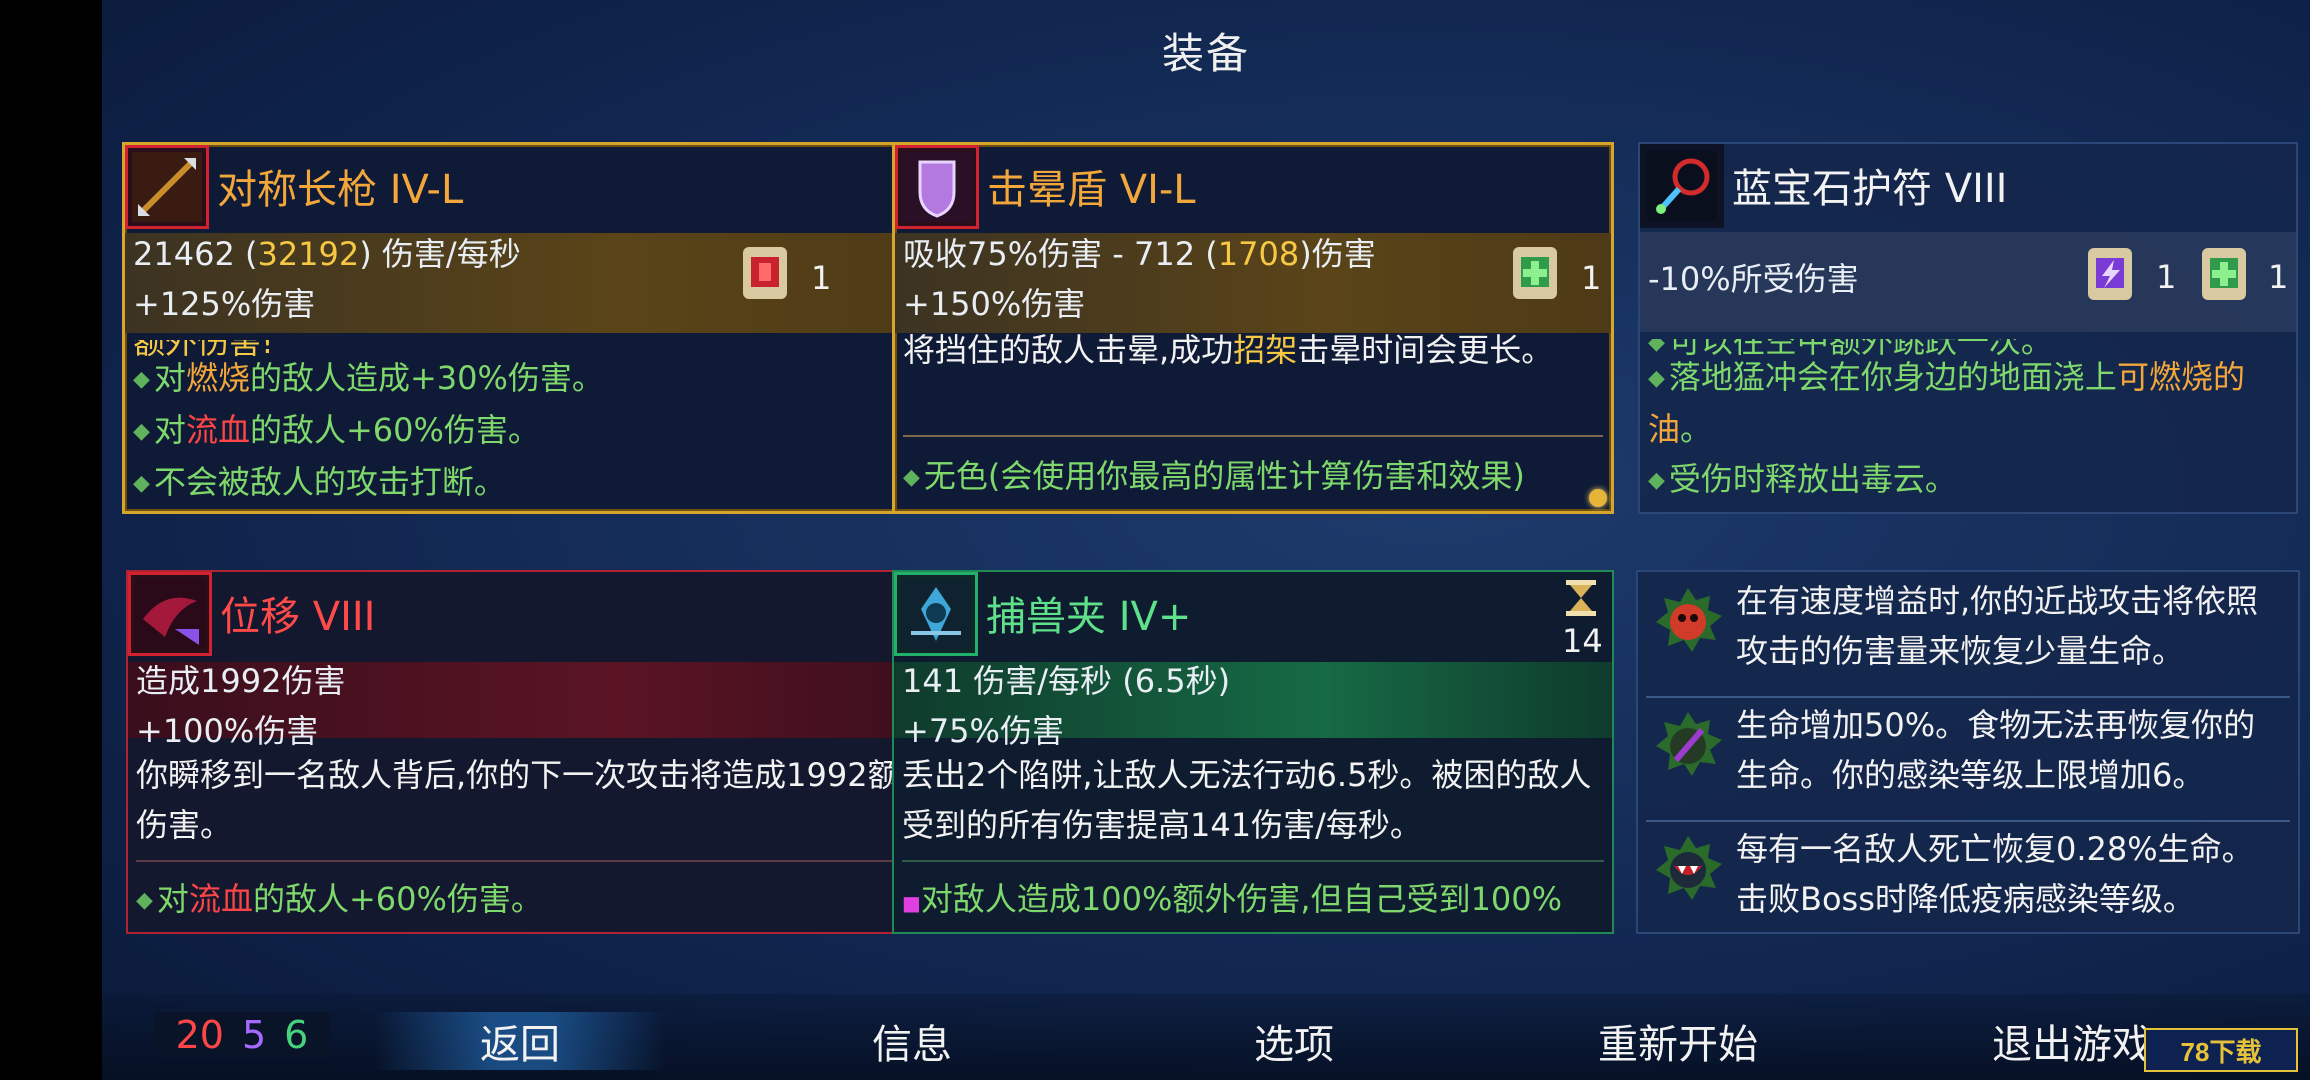 The image size is (2310, 1080). Describe the element at coordinates (2221, 1050) in the screenshot. I see `watermark-logo: 78下载` at that location.